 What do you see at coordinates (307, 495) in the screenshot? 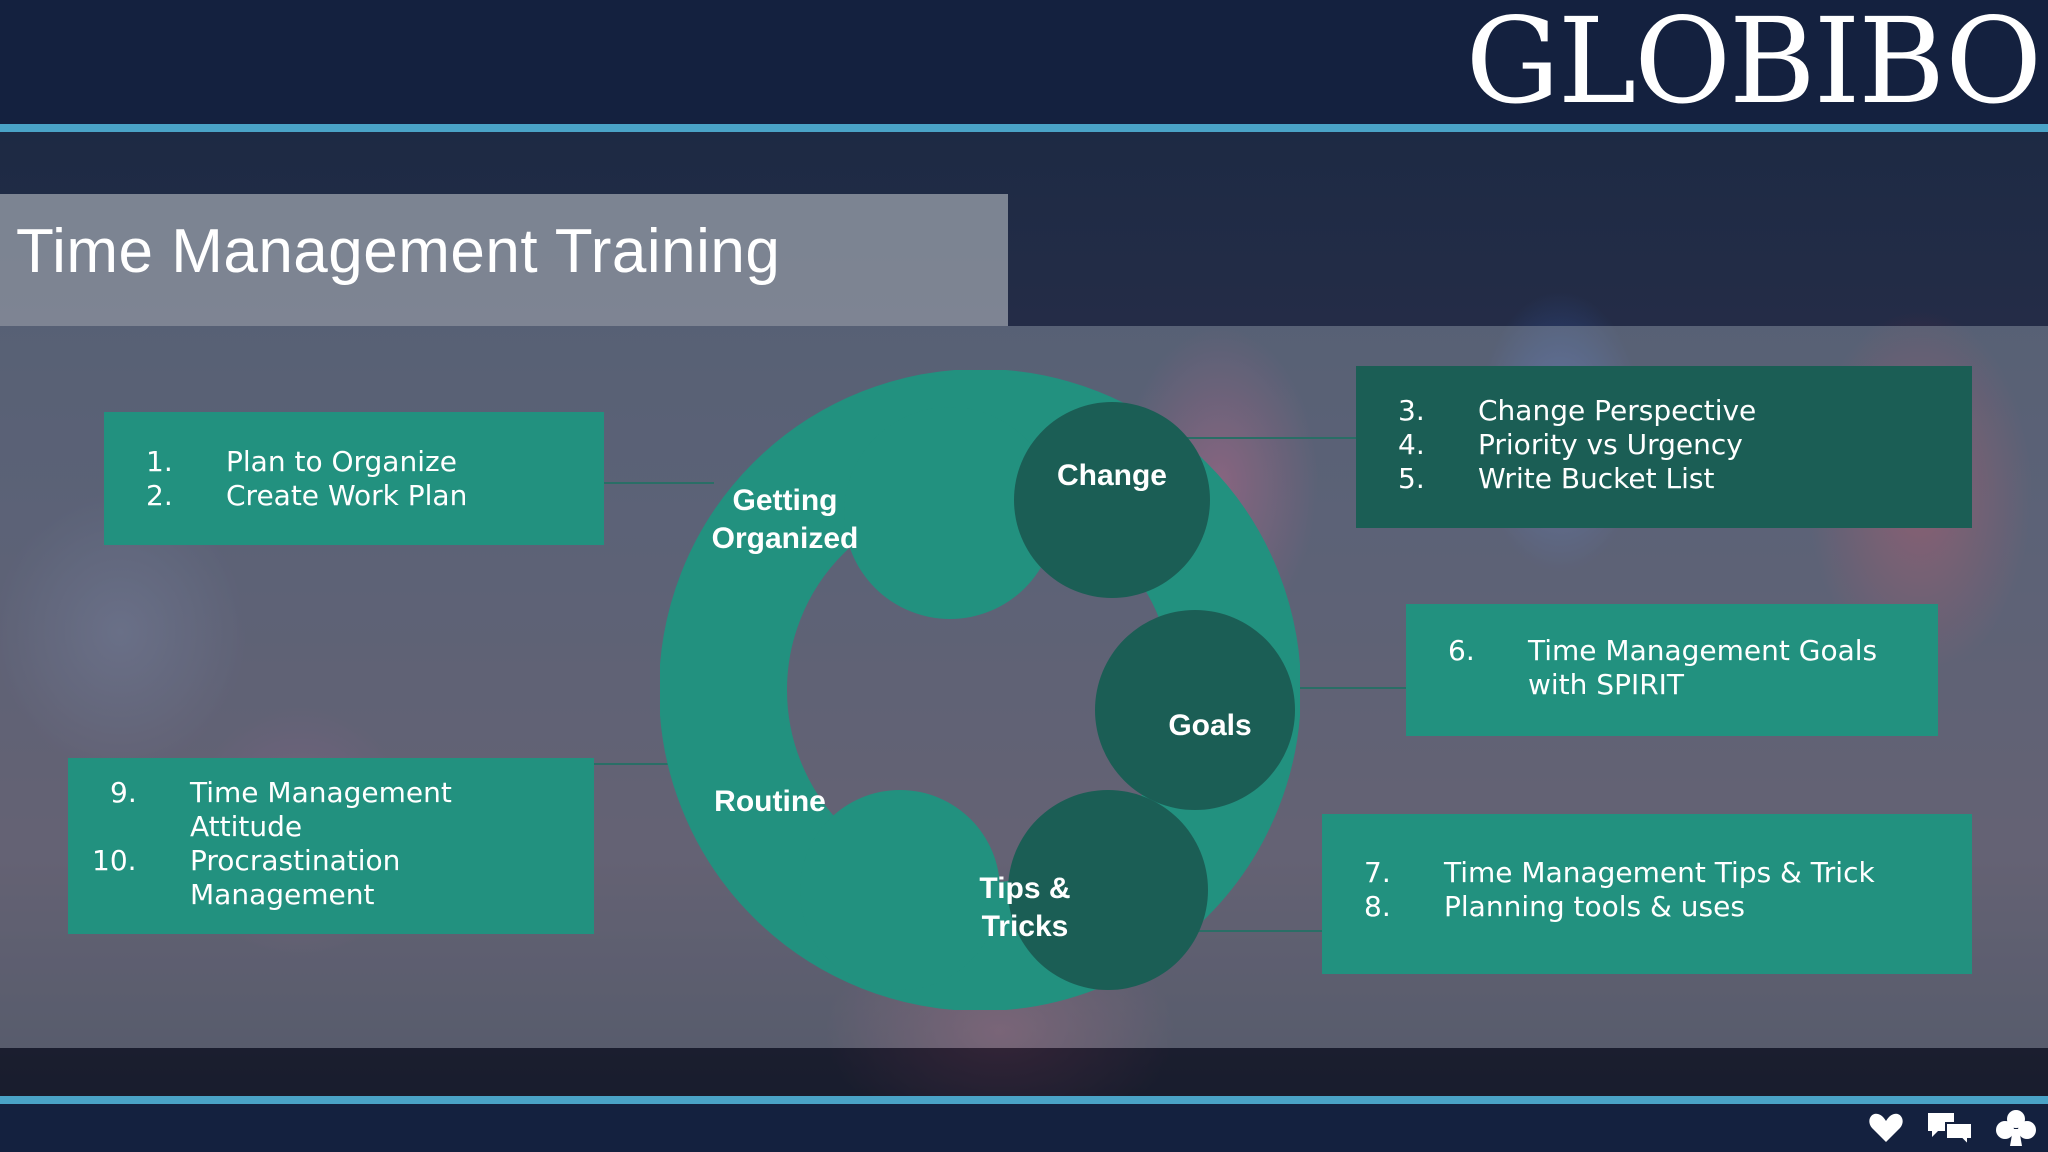
I see `list-item: 2. Create Work Plan` at bounding box center [307, 495].